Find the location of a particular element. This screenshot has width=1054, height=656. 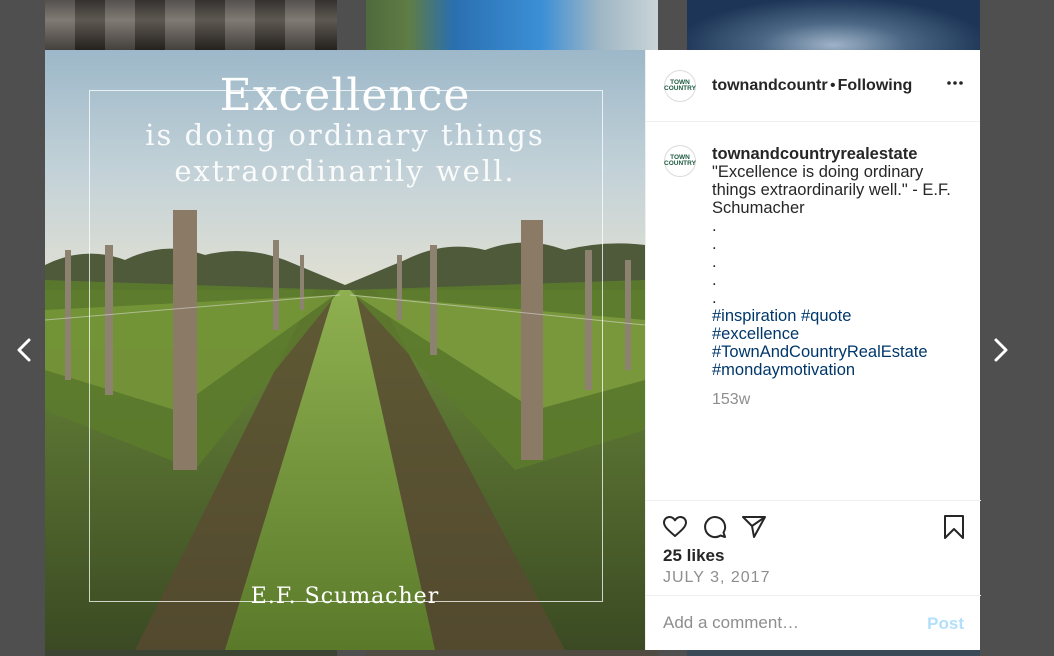

share-icon is located at coordinates (754, 527).